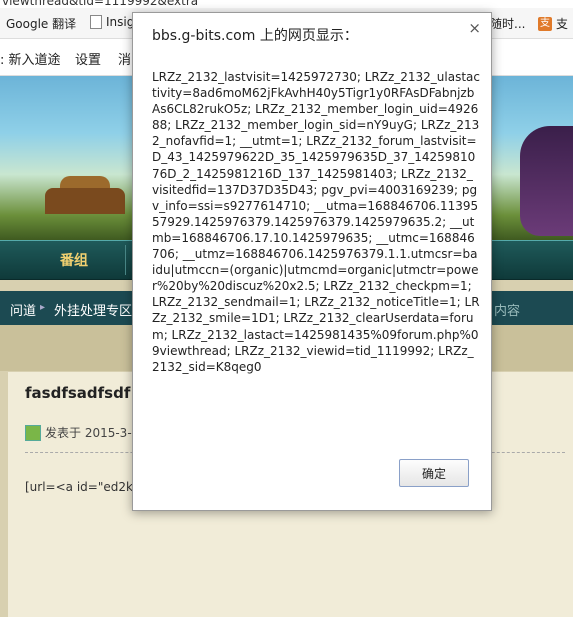 The height and width of the screenshot is (617, 573). What do you see at coordinates (23, 309) in the screenshot?
I see `breadcrumb-item-wendao: 问道` at bounding box center [23, 309].